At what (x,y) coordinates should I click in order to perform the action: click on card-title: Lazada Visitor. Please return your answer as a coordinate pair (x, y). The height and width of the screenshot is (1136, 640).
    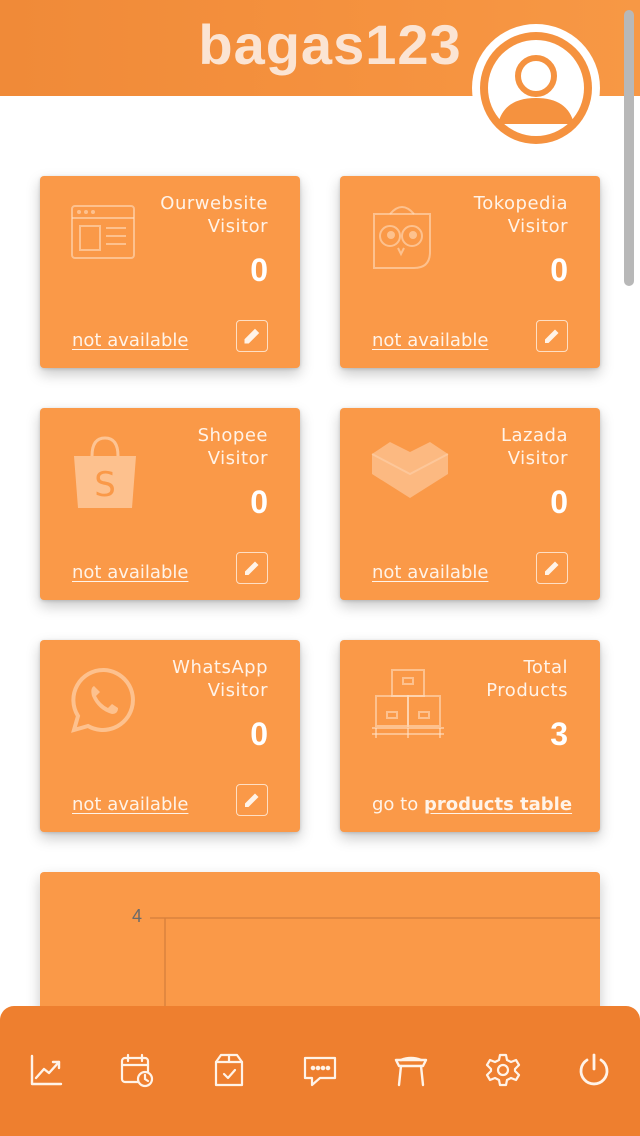
    Looking at the image, I should click on (534, 447).